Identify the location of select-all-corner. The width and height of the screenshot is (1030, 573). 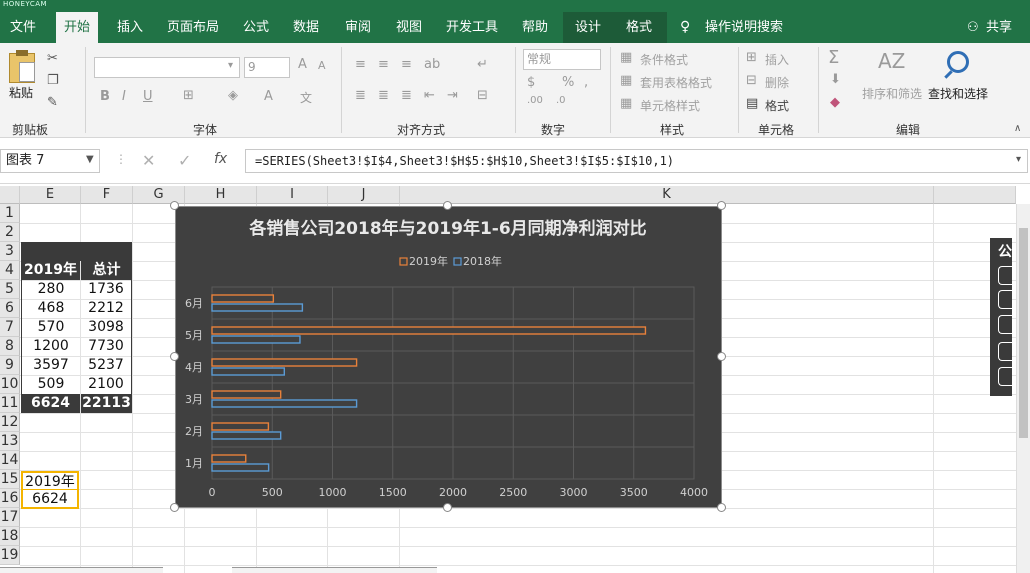
(10, 195).